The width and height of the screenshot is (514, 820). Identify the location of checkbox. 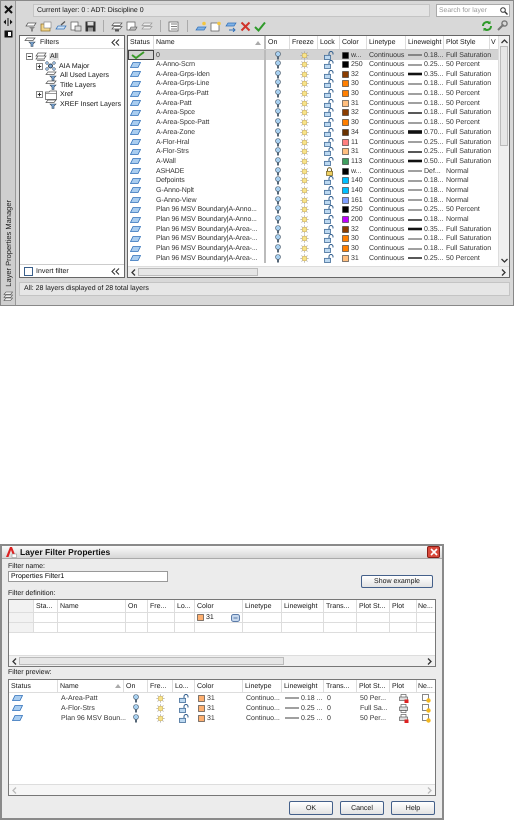
(28, 271).